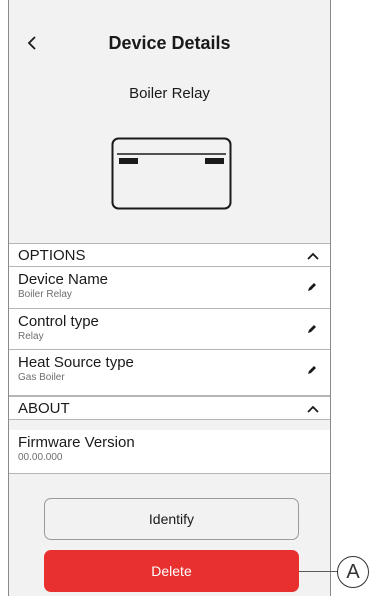  What do you see at coordinates (169, 255) in the screenshot?
I see `options-section-header: OPTIONS` at bounding box center [169, 255].